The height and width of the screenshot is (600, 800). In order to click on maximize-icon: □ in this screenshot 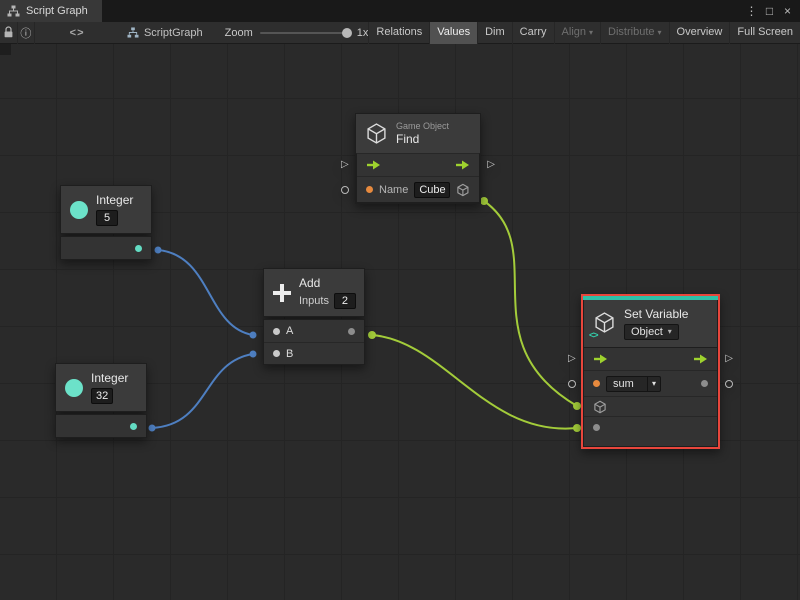, I will do `click(769, 11)`.